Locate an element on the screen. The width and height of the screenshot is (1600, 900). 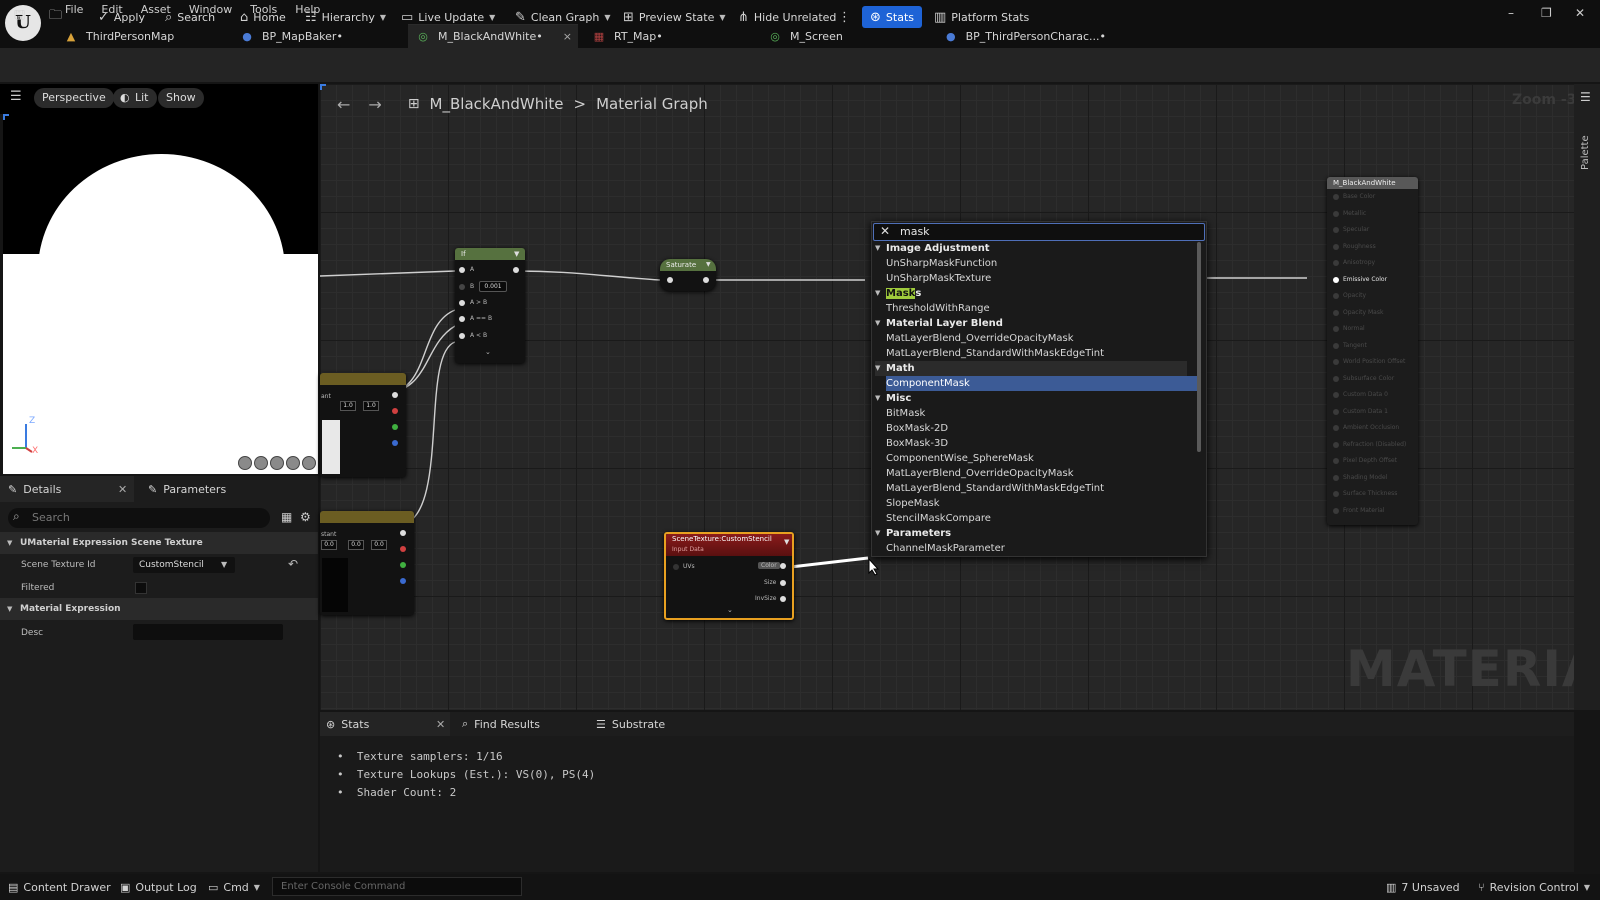
result-category: Image Adjustment is located at coordinates (1031, 248).